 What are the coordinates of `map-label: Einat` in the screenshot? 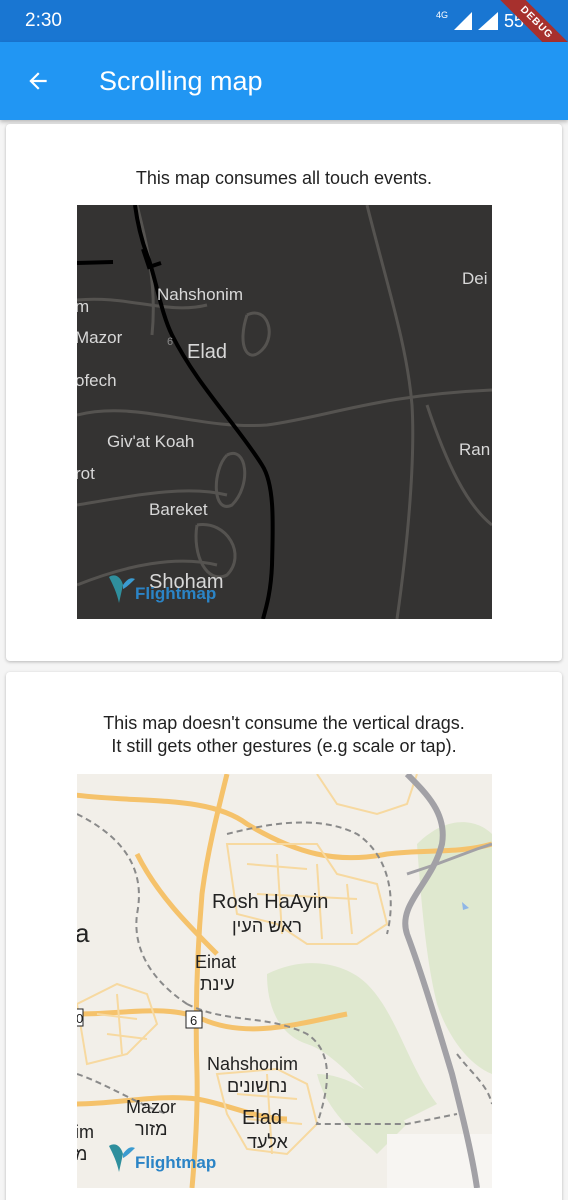 It's located at (215, 962).